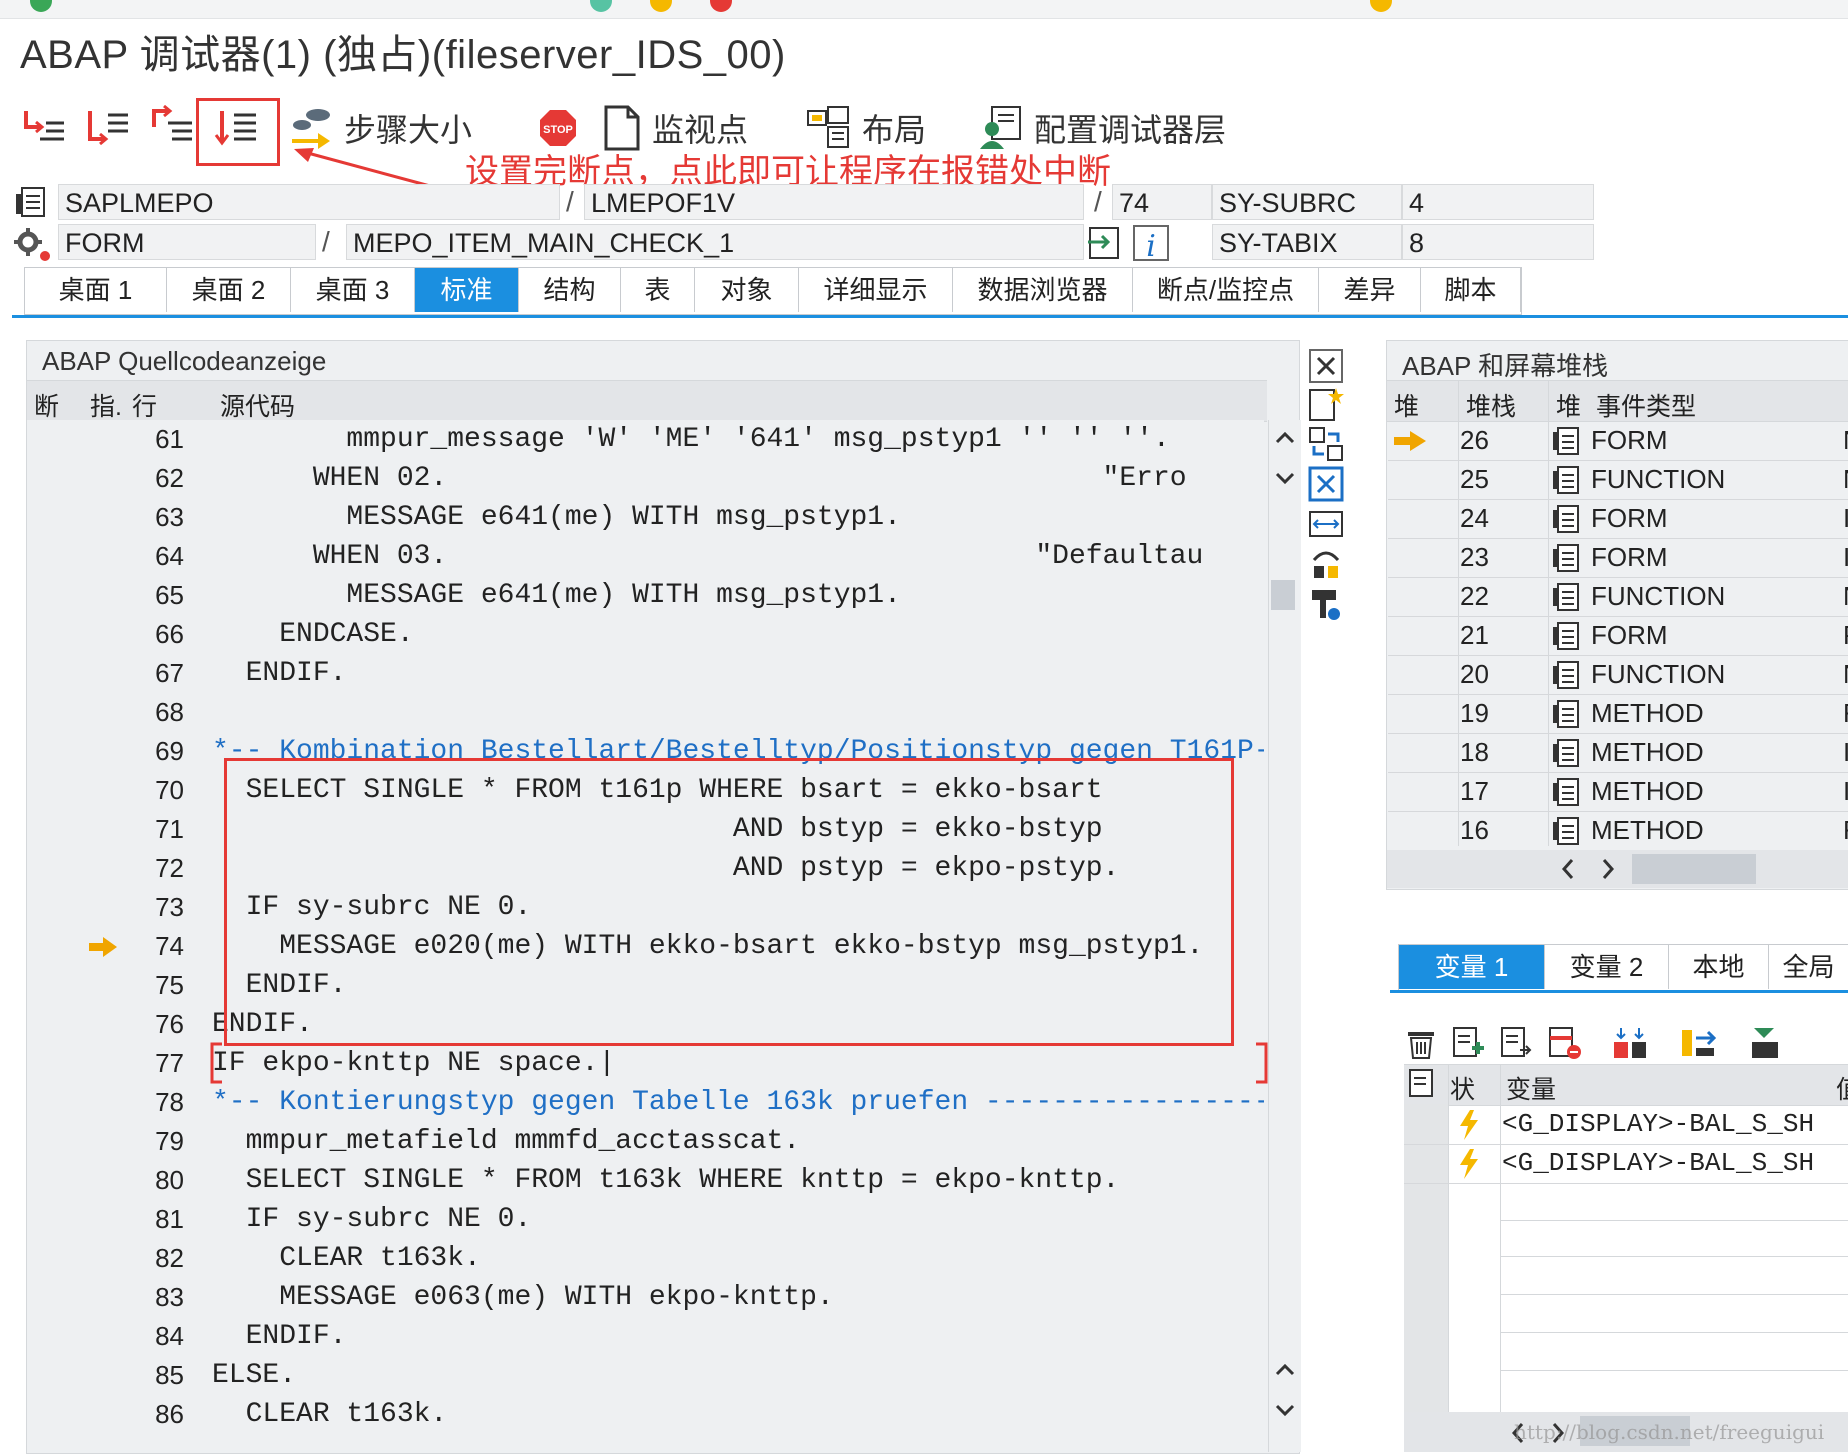  I want to click on line-number-field: 74, so click(1162, 202).